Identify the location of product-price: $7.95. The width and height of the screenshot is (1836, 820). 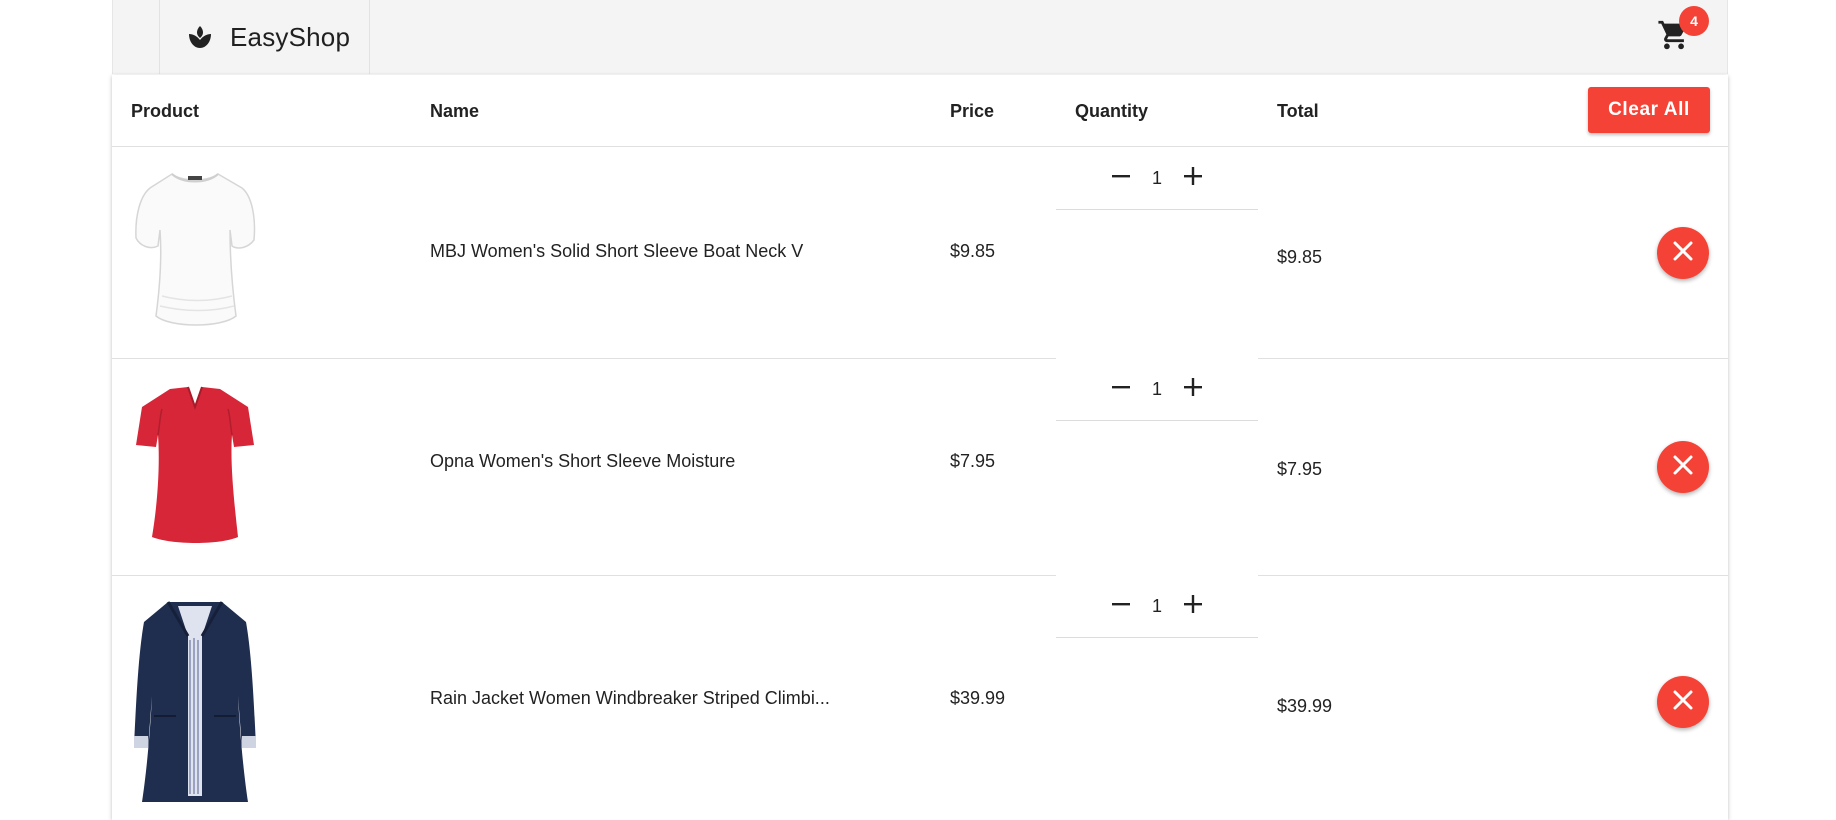
(973, 461).